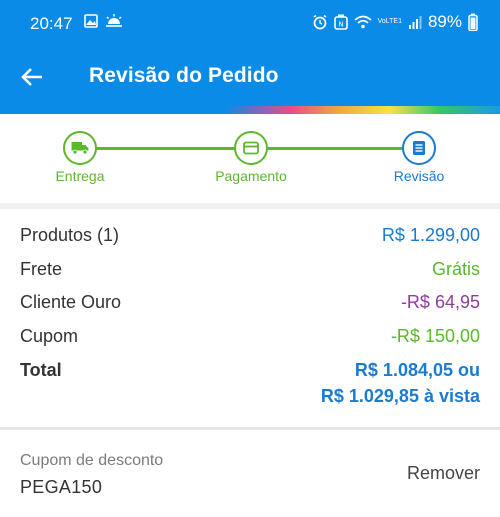 This screenshot has height=517, width=500. I want to click on step-label-entrega: Entrega, so click(80, 176).